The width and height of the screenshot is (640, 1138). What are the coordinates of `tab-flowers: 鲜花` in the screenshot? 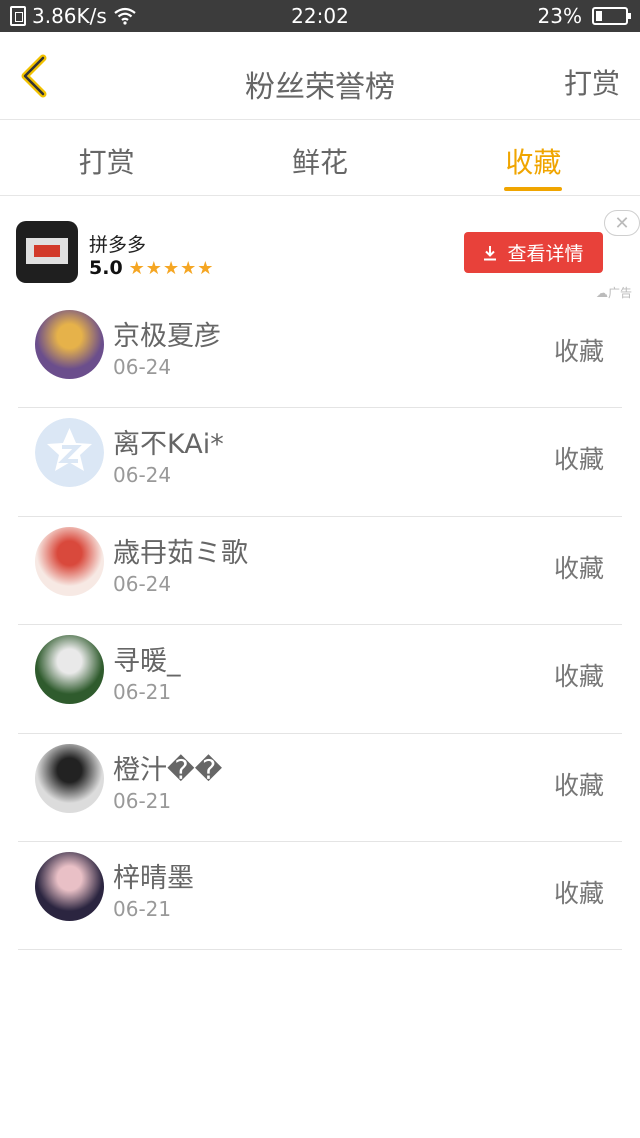 It's located at (319, 158).